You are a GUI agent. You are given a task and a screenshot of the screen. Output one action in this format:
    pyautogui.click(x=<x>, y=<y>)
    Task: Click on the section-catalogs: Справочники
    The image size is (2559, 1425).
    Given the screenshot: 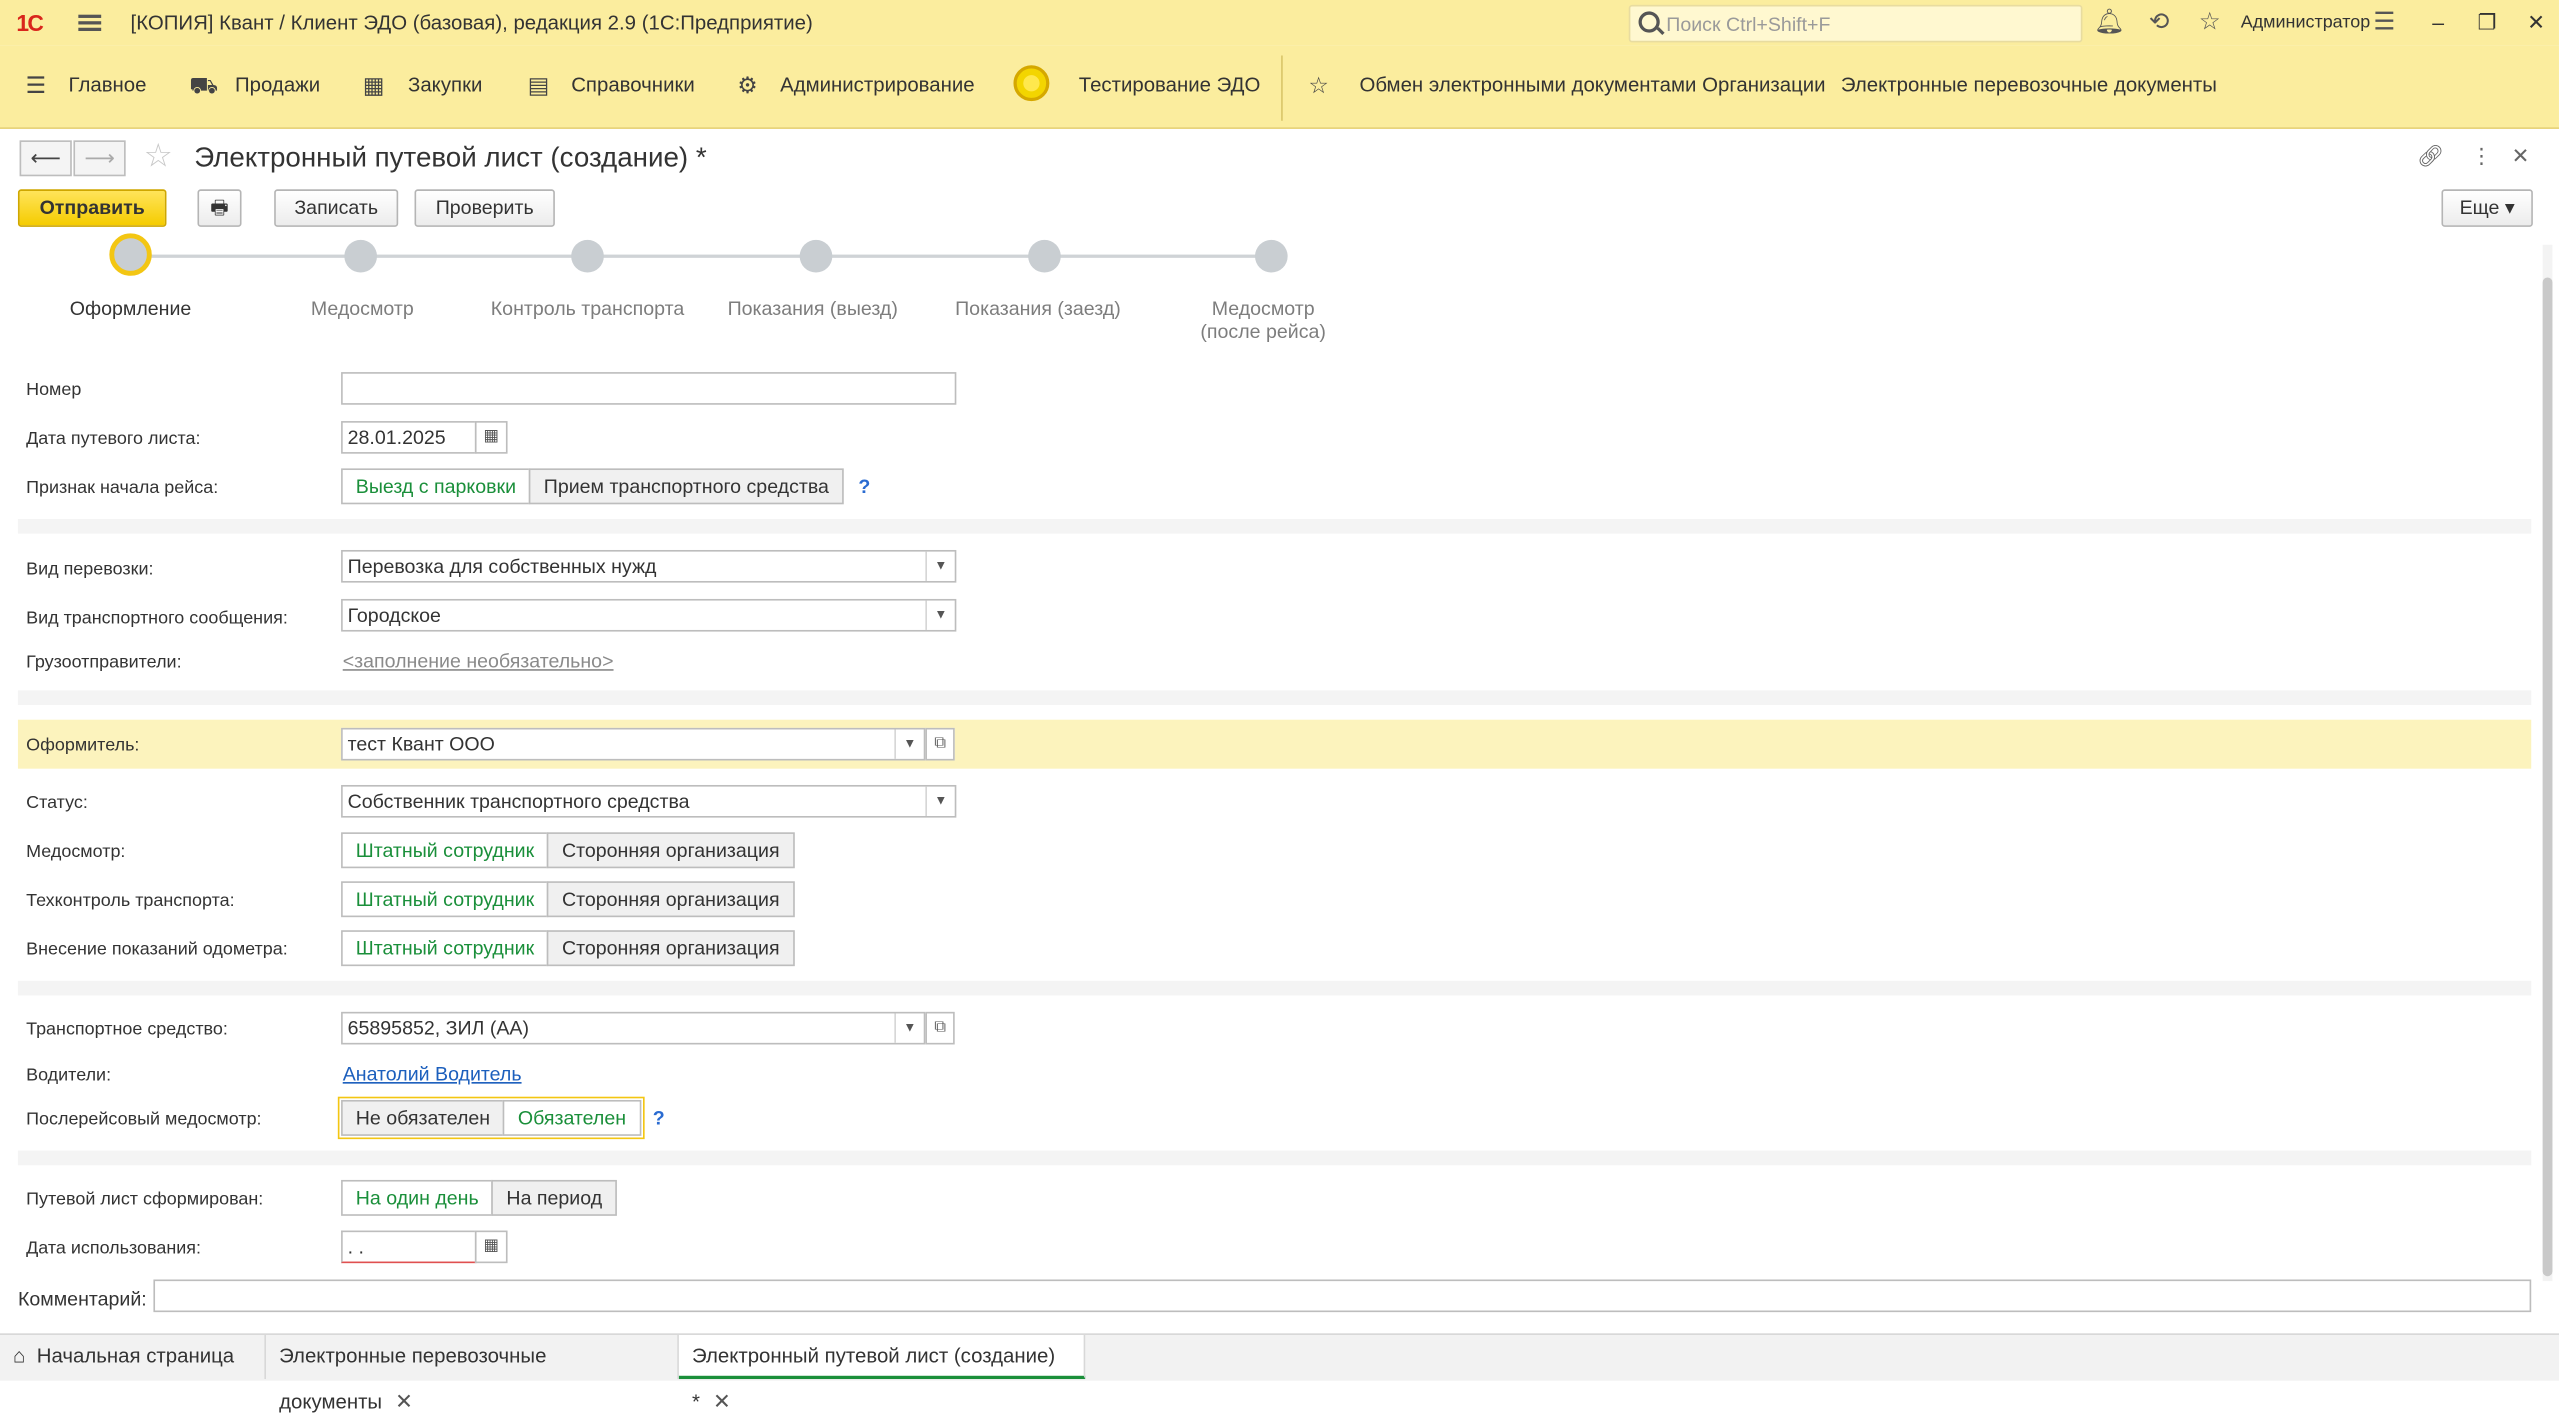 What is the action you would take?
    pyautogui.click(x=633, y=84)
    